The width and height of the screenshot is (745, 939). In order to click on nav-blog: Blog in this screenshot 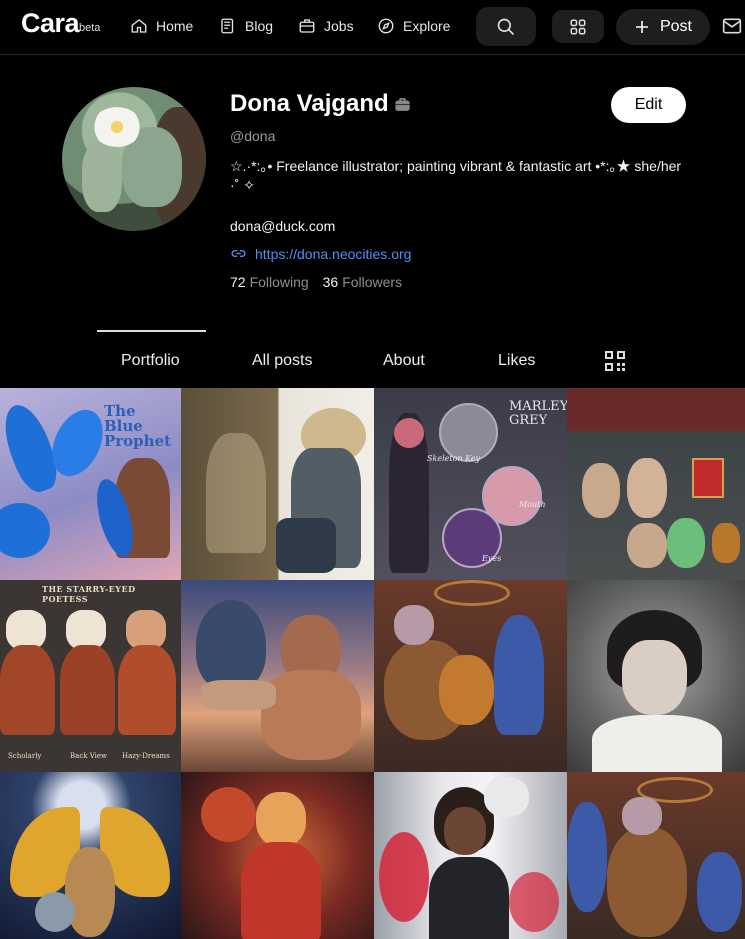, I will do `click(246, 26)`.